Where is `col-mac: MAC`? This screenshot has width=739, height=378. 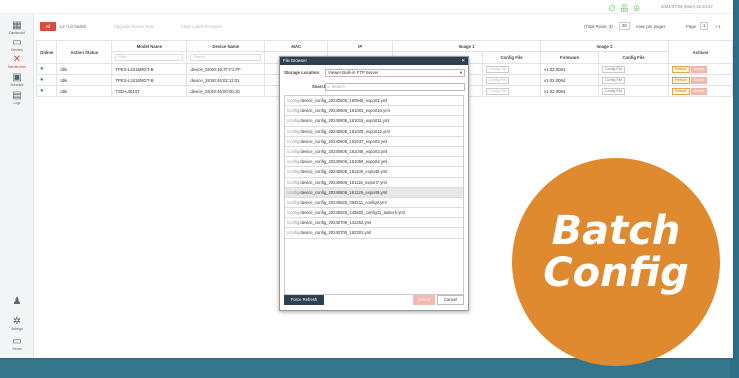
col-mac: MAC is located at coordinates (296, 46).